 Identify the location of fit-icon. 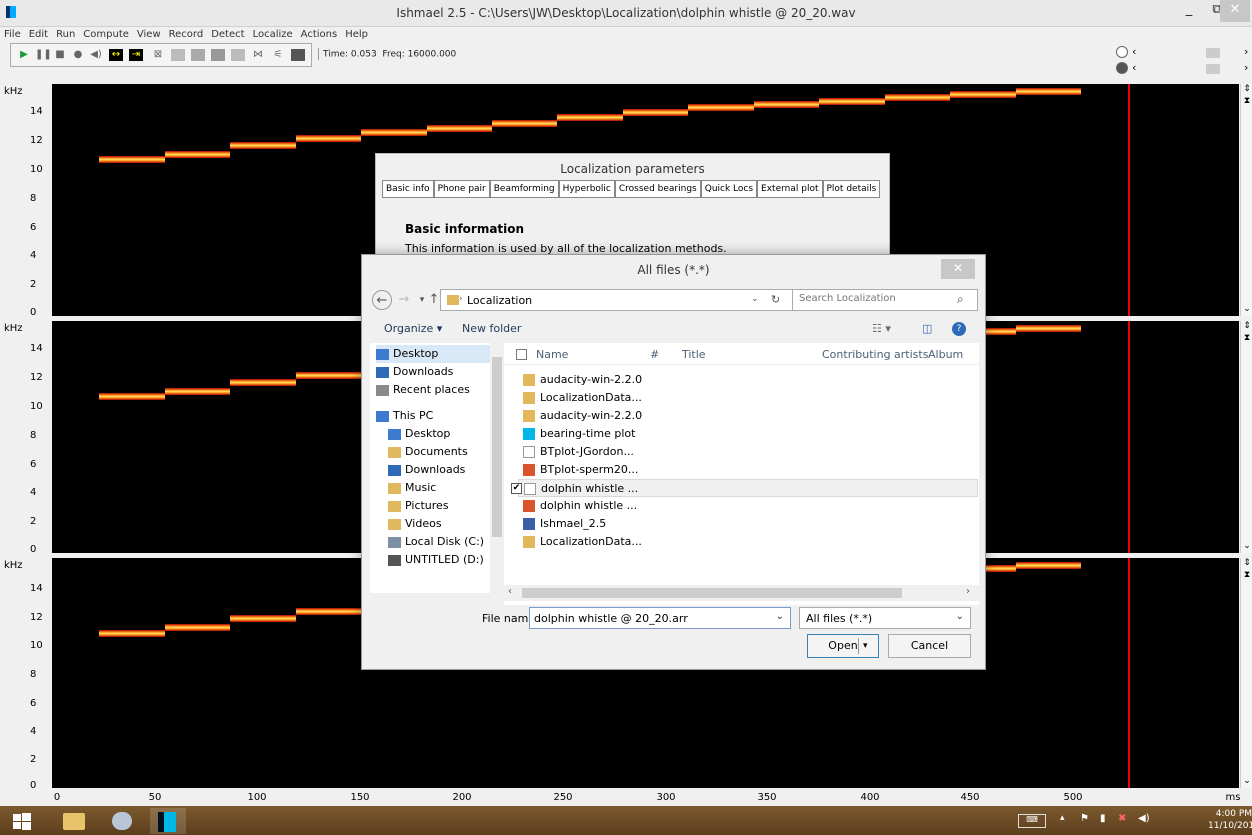
(178, 55).